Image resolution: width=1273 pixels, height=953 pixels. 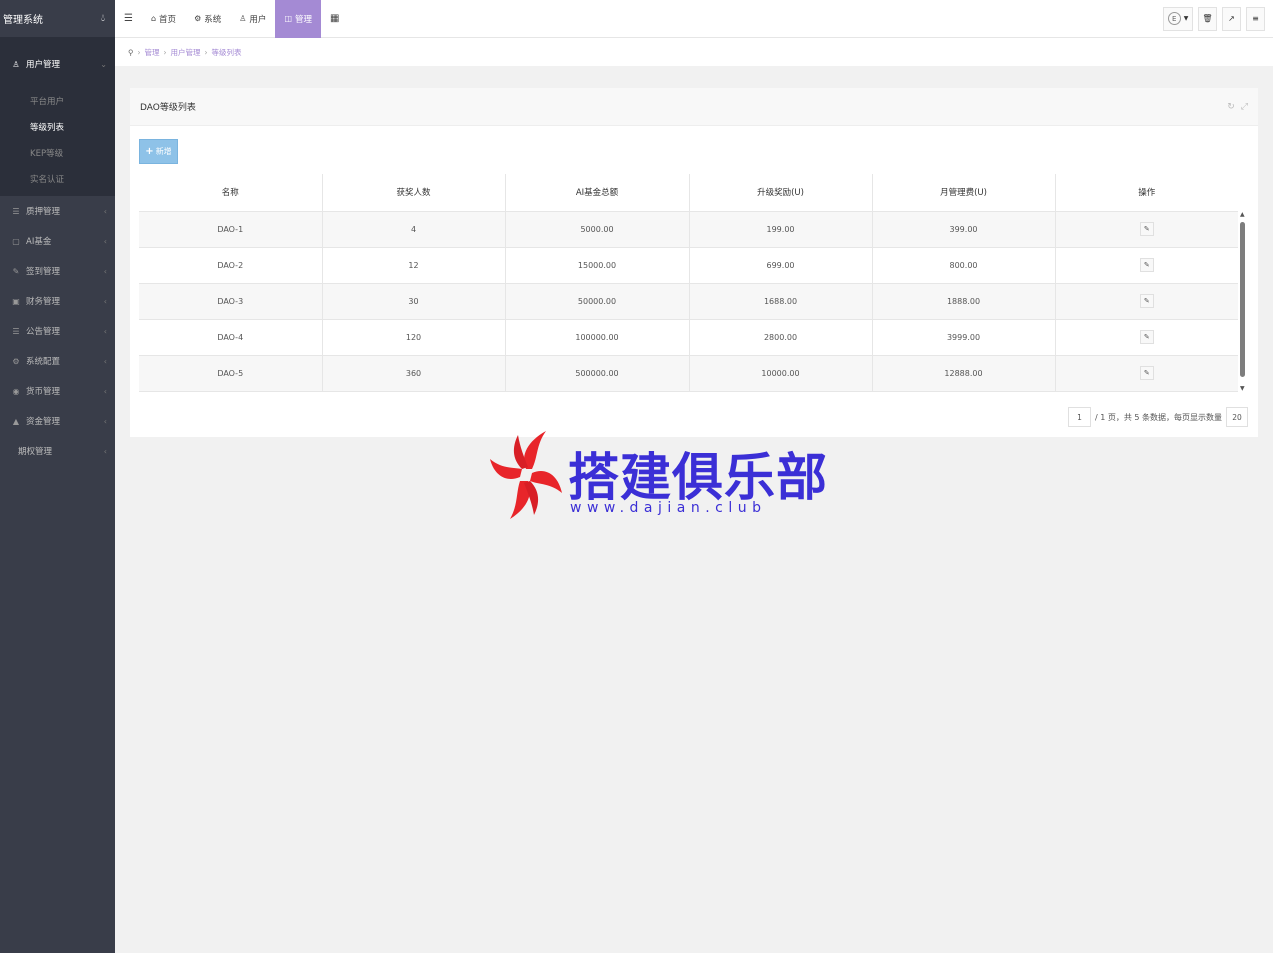 I want to click on column-header: 名称, so click(x=231, y=193).